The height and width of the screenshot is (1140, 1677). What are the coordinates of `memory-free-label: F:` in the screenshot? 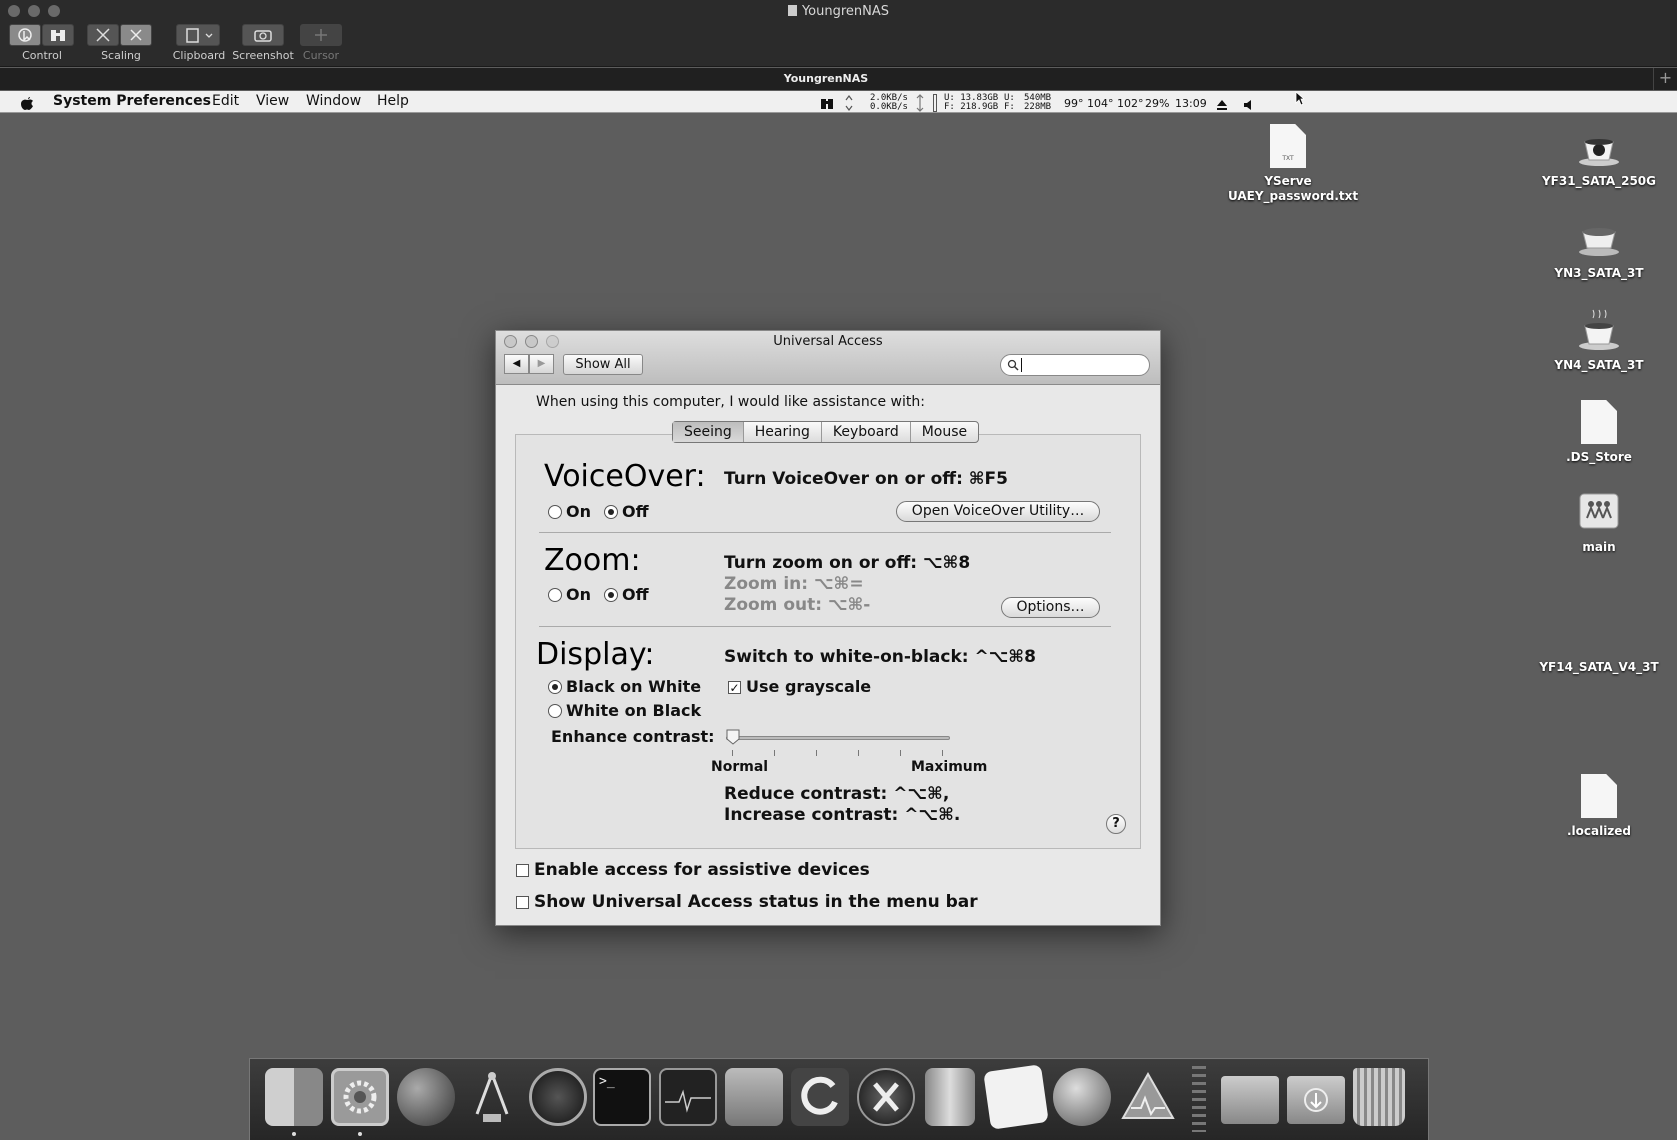 It's located at (1009, 107).